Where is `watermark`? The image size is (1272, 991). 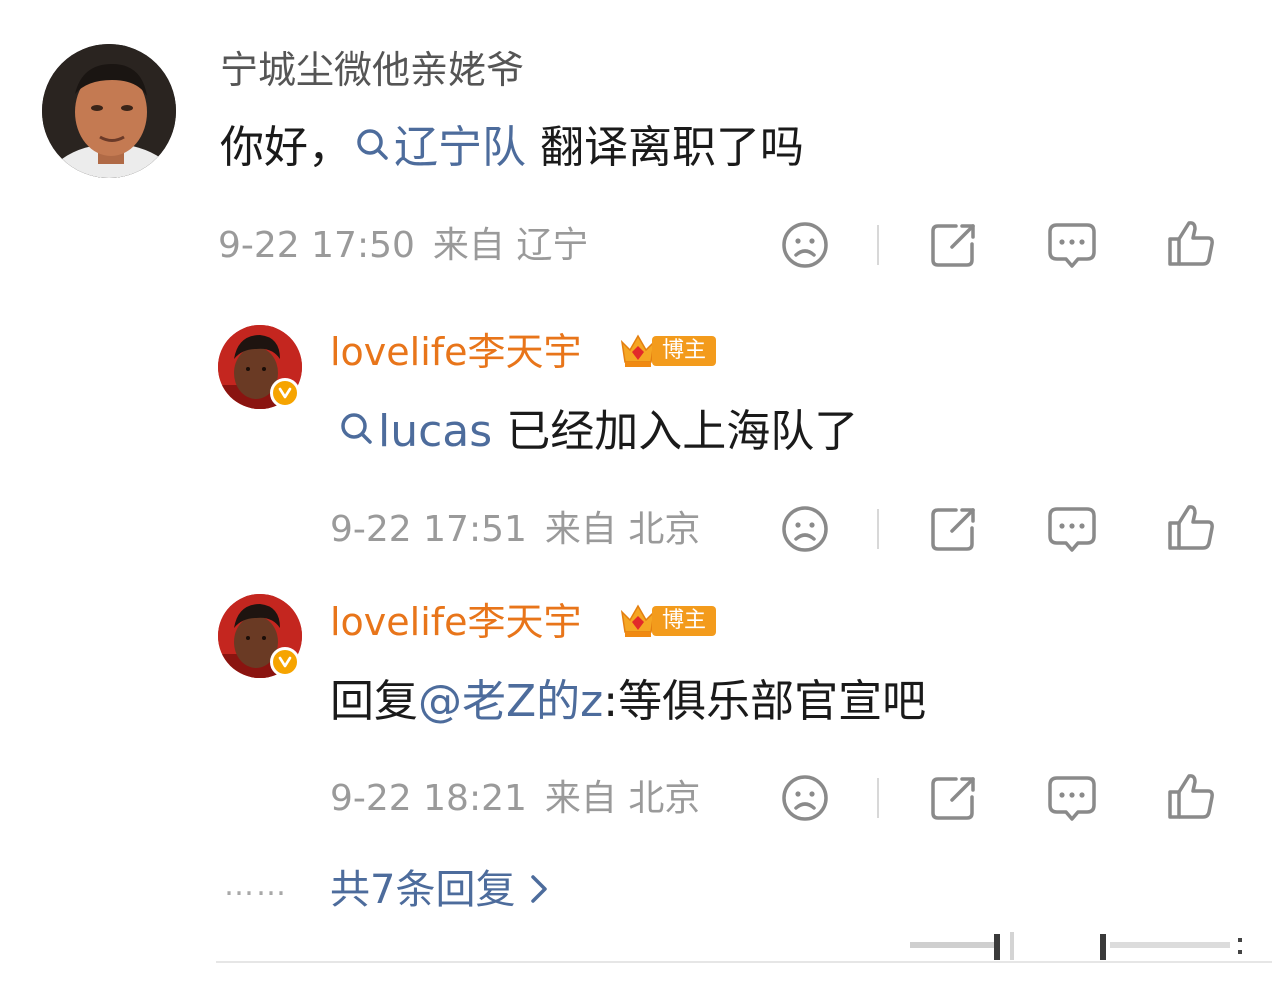
watermark is located at coordinates (1080, 946).